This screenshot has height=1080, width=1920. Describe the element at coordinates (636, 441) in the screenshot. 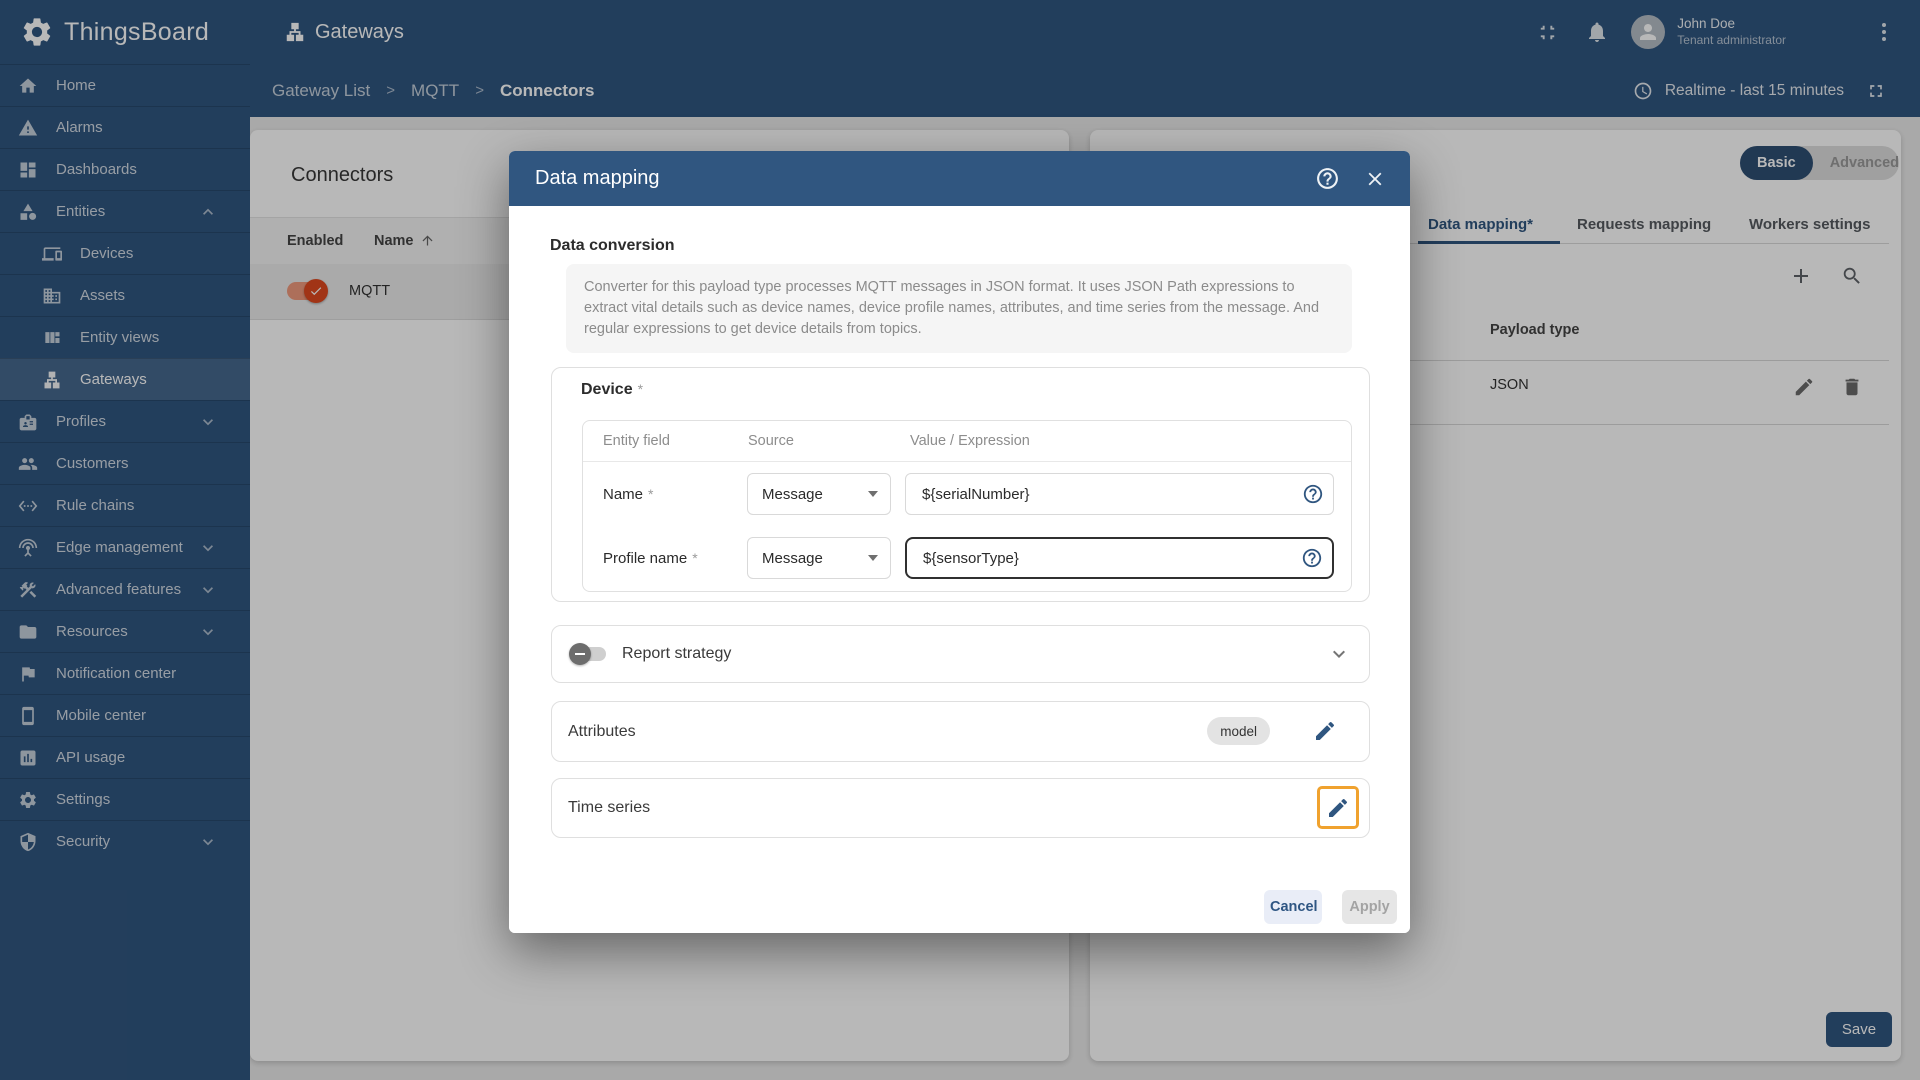

I see `col-entity-field: Entity field` at that location.